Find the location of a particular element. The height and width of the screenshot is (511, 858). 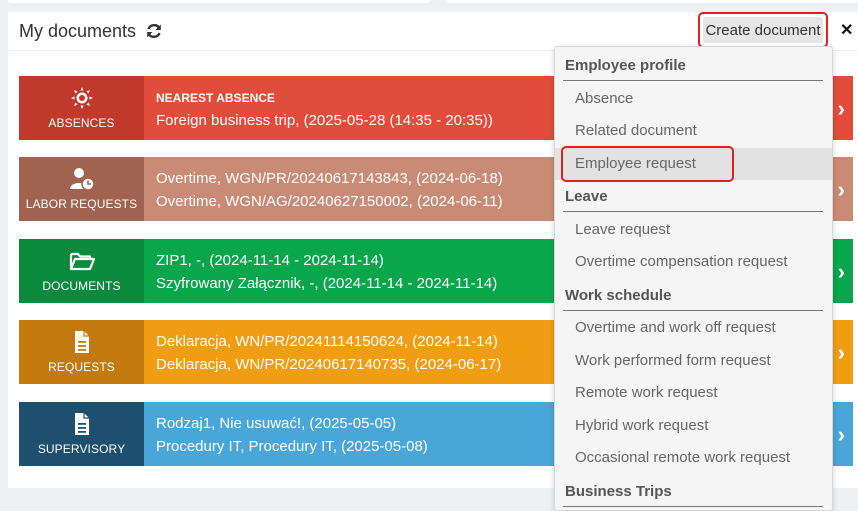

tile-side: LABOR REQUESTS is located at coordinates (81, 189).